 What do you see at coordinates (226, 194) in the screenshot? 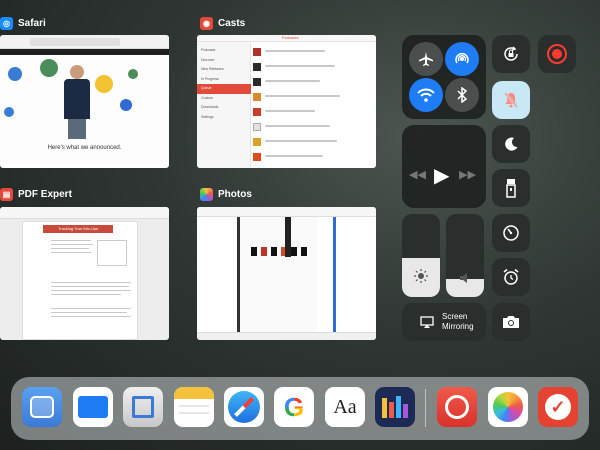
I see `photos-app-header: Photos` at bounding box center [226, 194].